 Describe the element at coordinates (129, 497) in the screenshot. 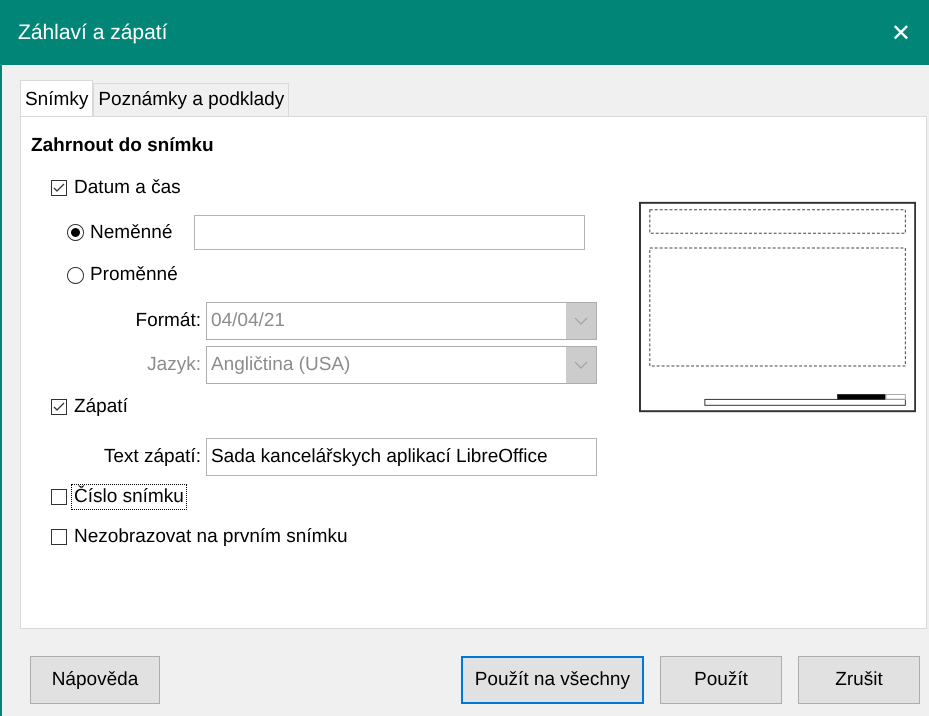

I see `checkbox-label: Číslo snímku` at that location.